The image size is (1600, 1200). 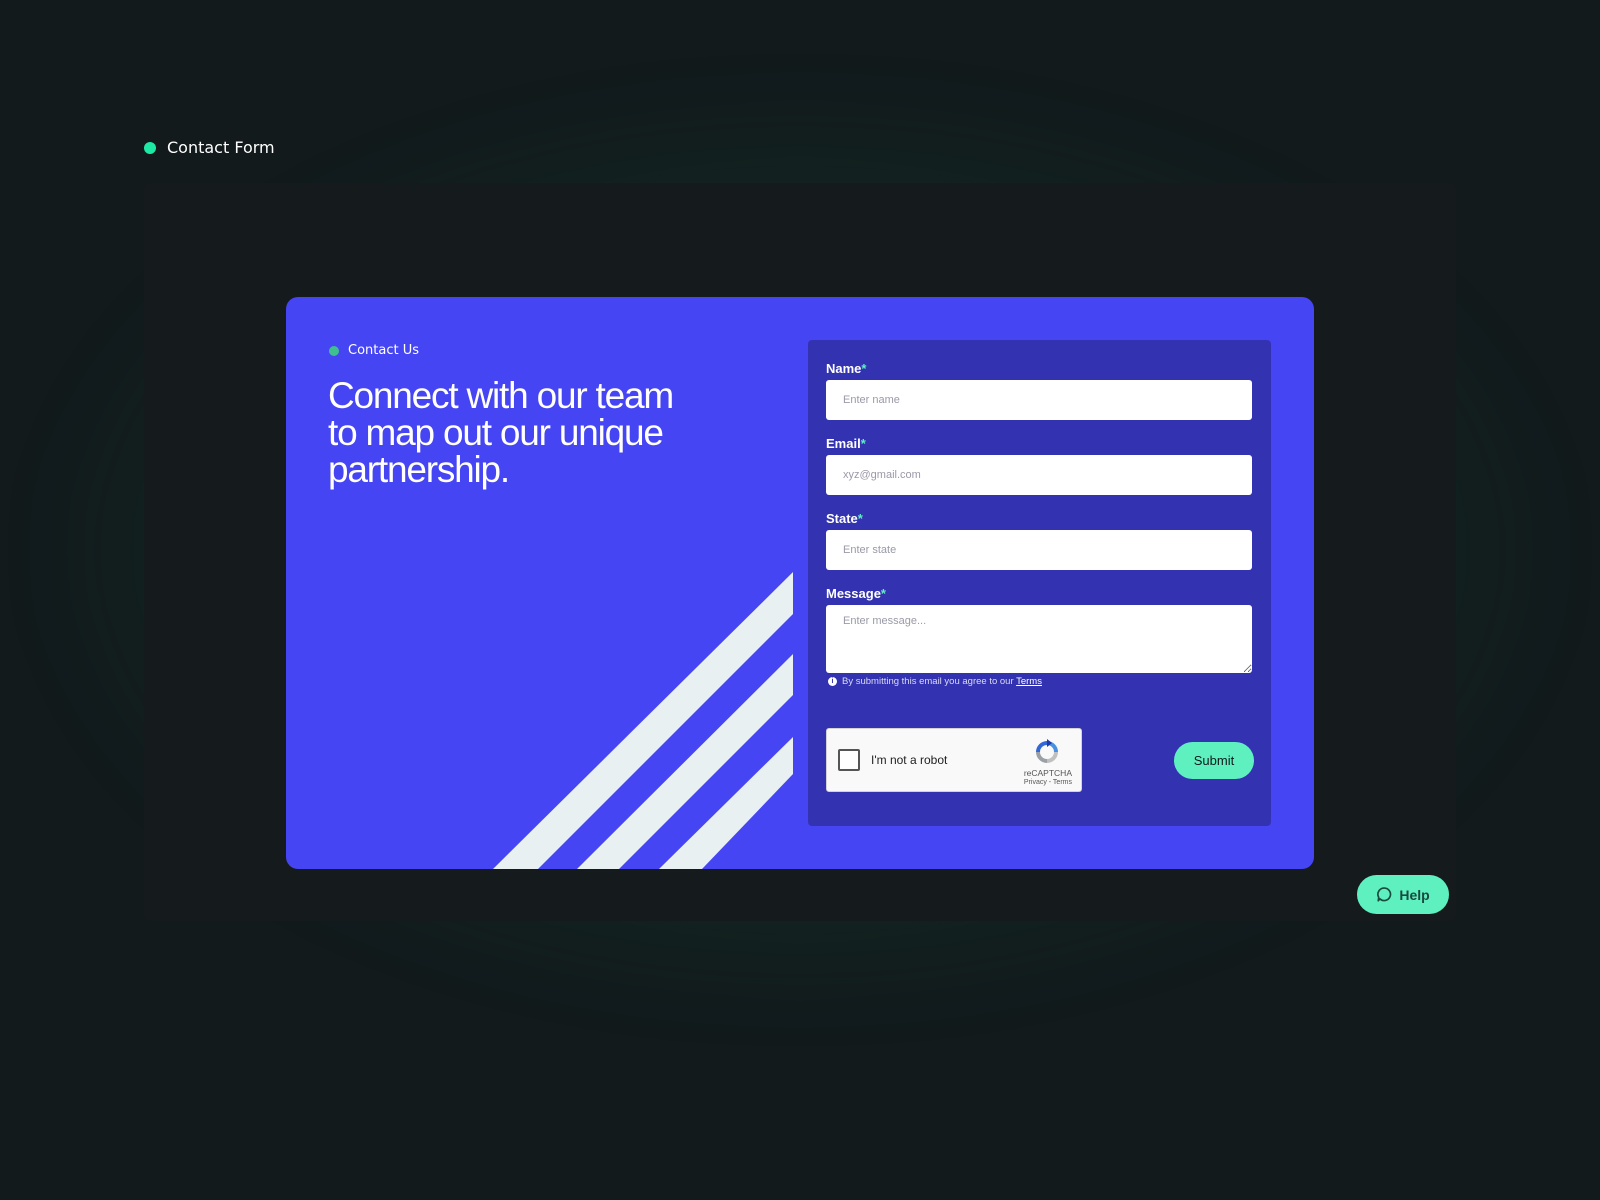 What do you see at coordinates (1039, 400) in the screenshot?
I see `name-input` at bounding box center [1039, 400].